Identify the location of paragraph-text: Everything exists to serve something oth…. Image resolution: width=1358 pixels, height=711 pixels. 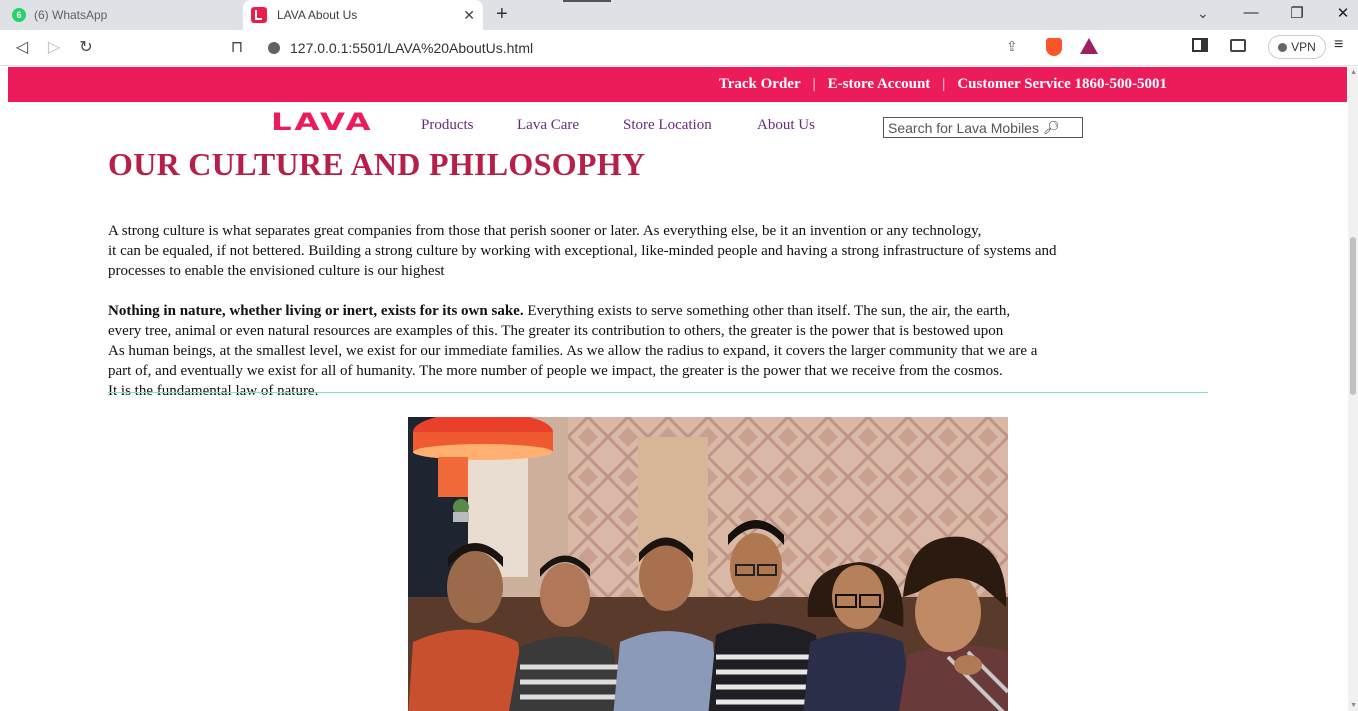
(767, 311).